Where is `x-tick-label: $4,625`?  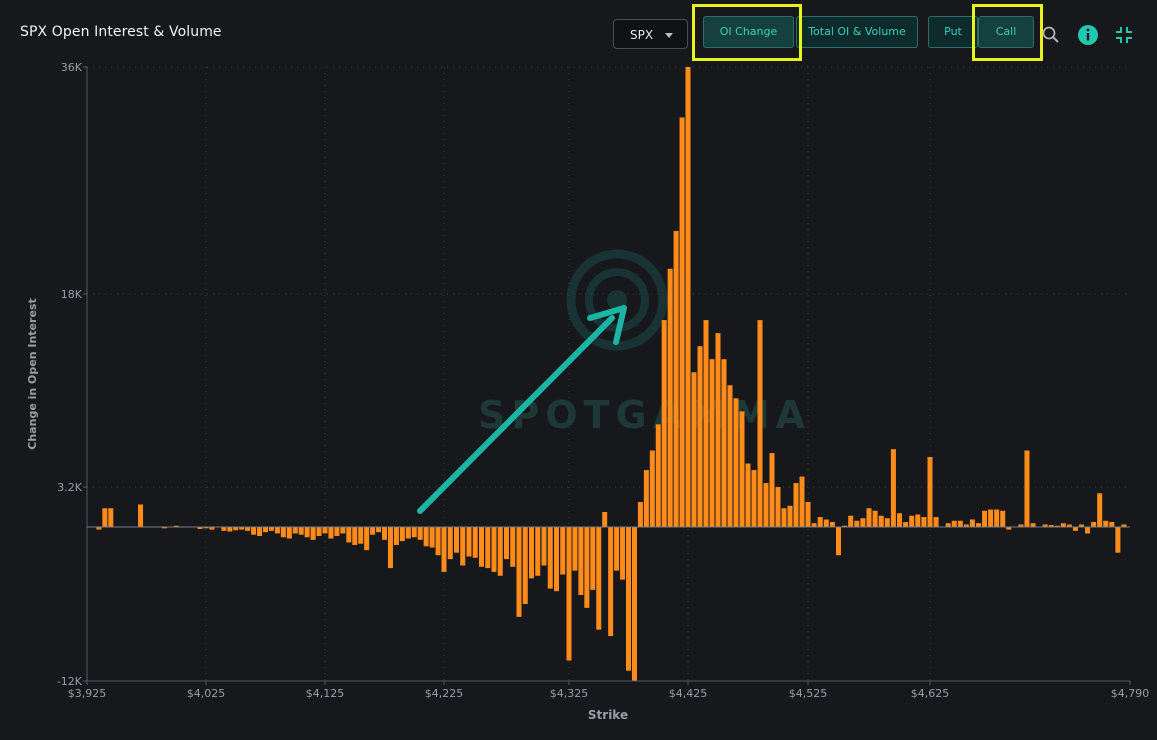
x-tick-label: $4,625 is located at coordinates (930, 693).